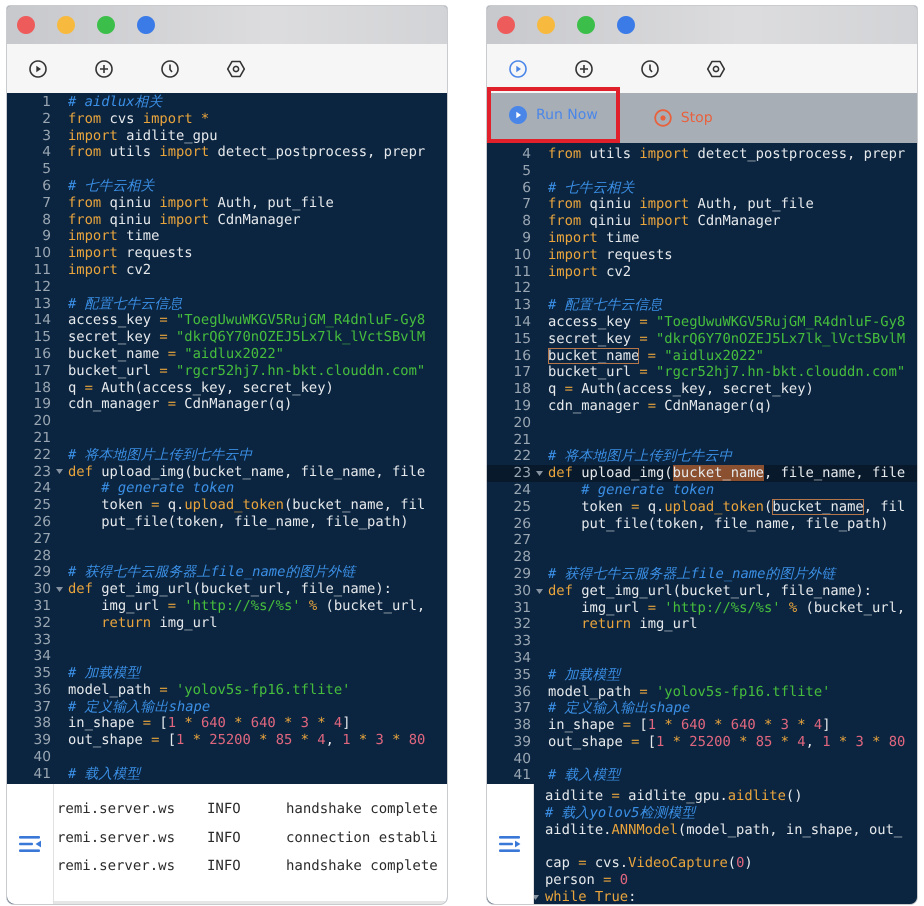 The width and height of the screenshot is (924, 906). What do you see at coordinates (209, 690) in the screenshot?
I see `code-line: model_path = 'yolov5s-fp16.tflite'` at bounding box center [209, 690].